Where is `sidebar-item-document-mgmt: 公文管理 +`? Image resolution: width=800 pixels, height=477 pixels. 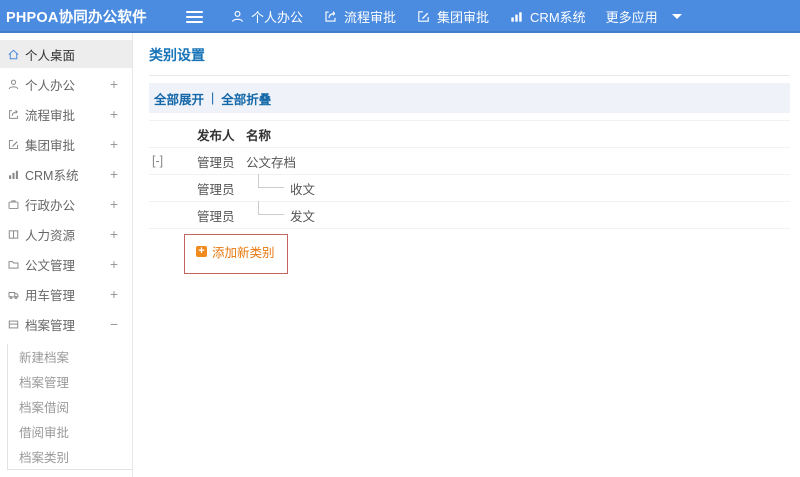
sidebar-item-document-mgmt: 公文管理 + is located at coordinates (66, 264).